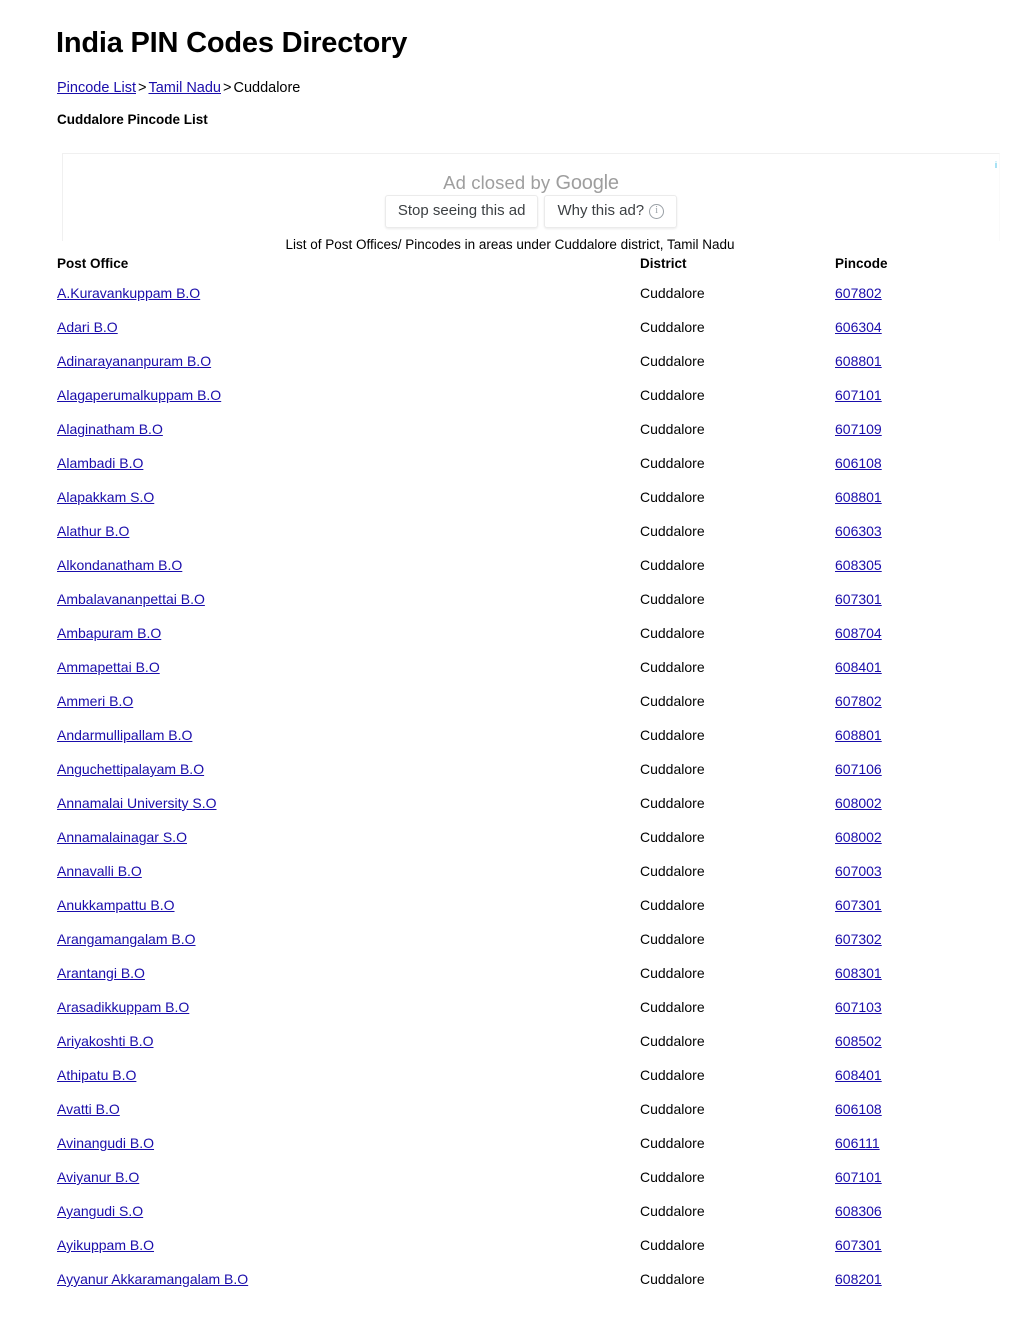 The image size is (1020, 1320). Describe the element at coordinates (858, 871) in the screenshot. I see `pincode-link: 607003` at that location.